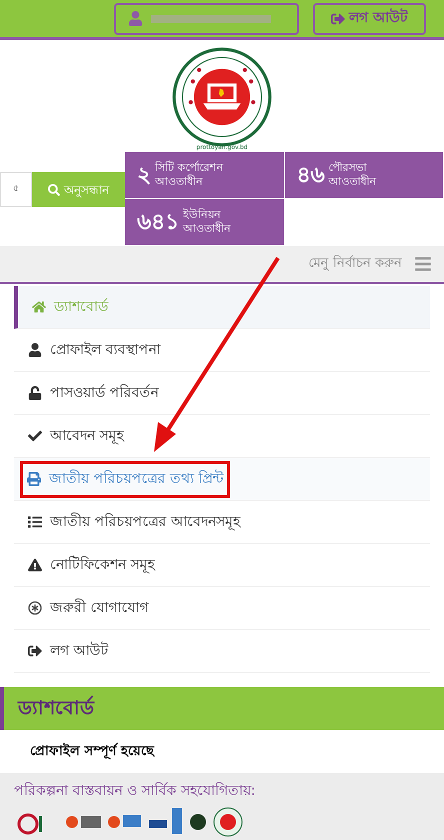 Image resolution: width=444 pixels, height=840 pixels. I want to click on menu-item: পাসওয়ার্ড পরিবর্তন, so click(222, 393).